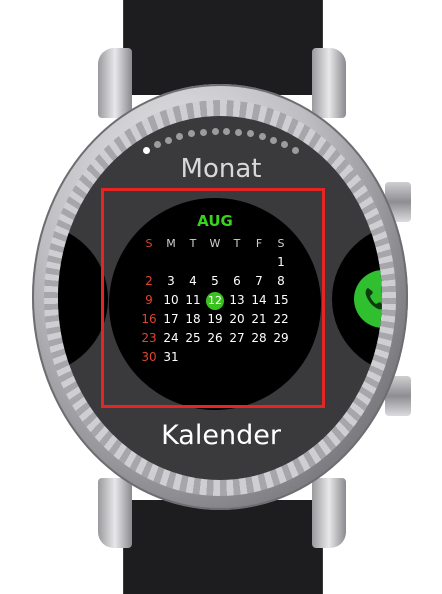 The height and width of the screenshot is (594, 442). Describe the element at coordinates (221, 435) in the screenshot. I see `app-name: Kalender` at that location.